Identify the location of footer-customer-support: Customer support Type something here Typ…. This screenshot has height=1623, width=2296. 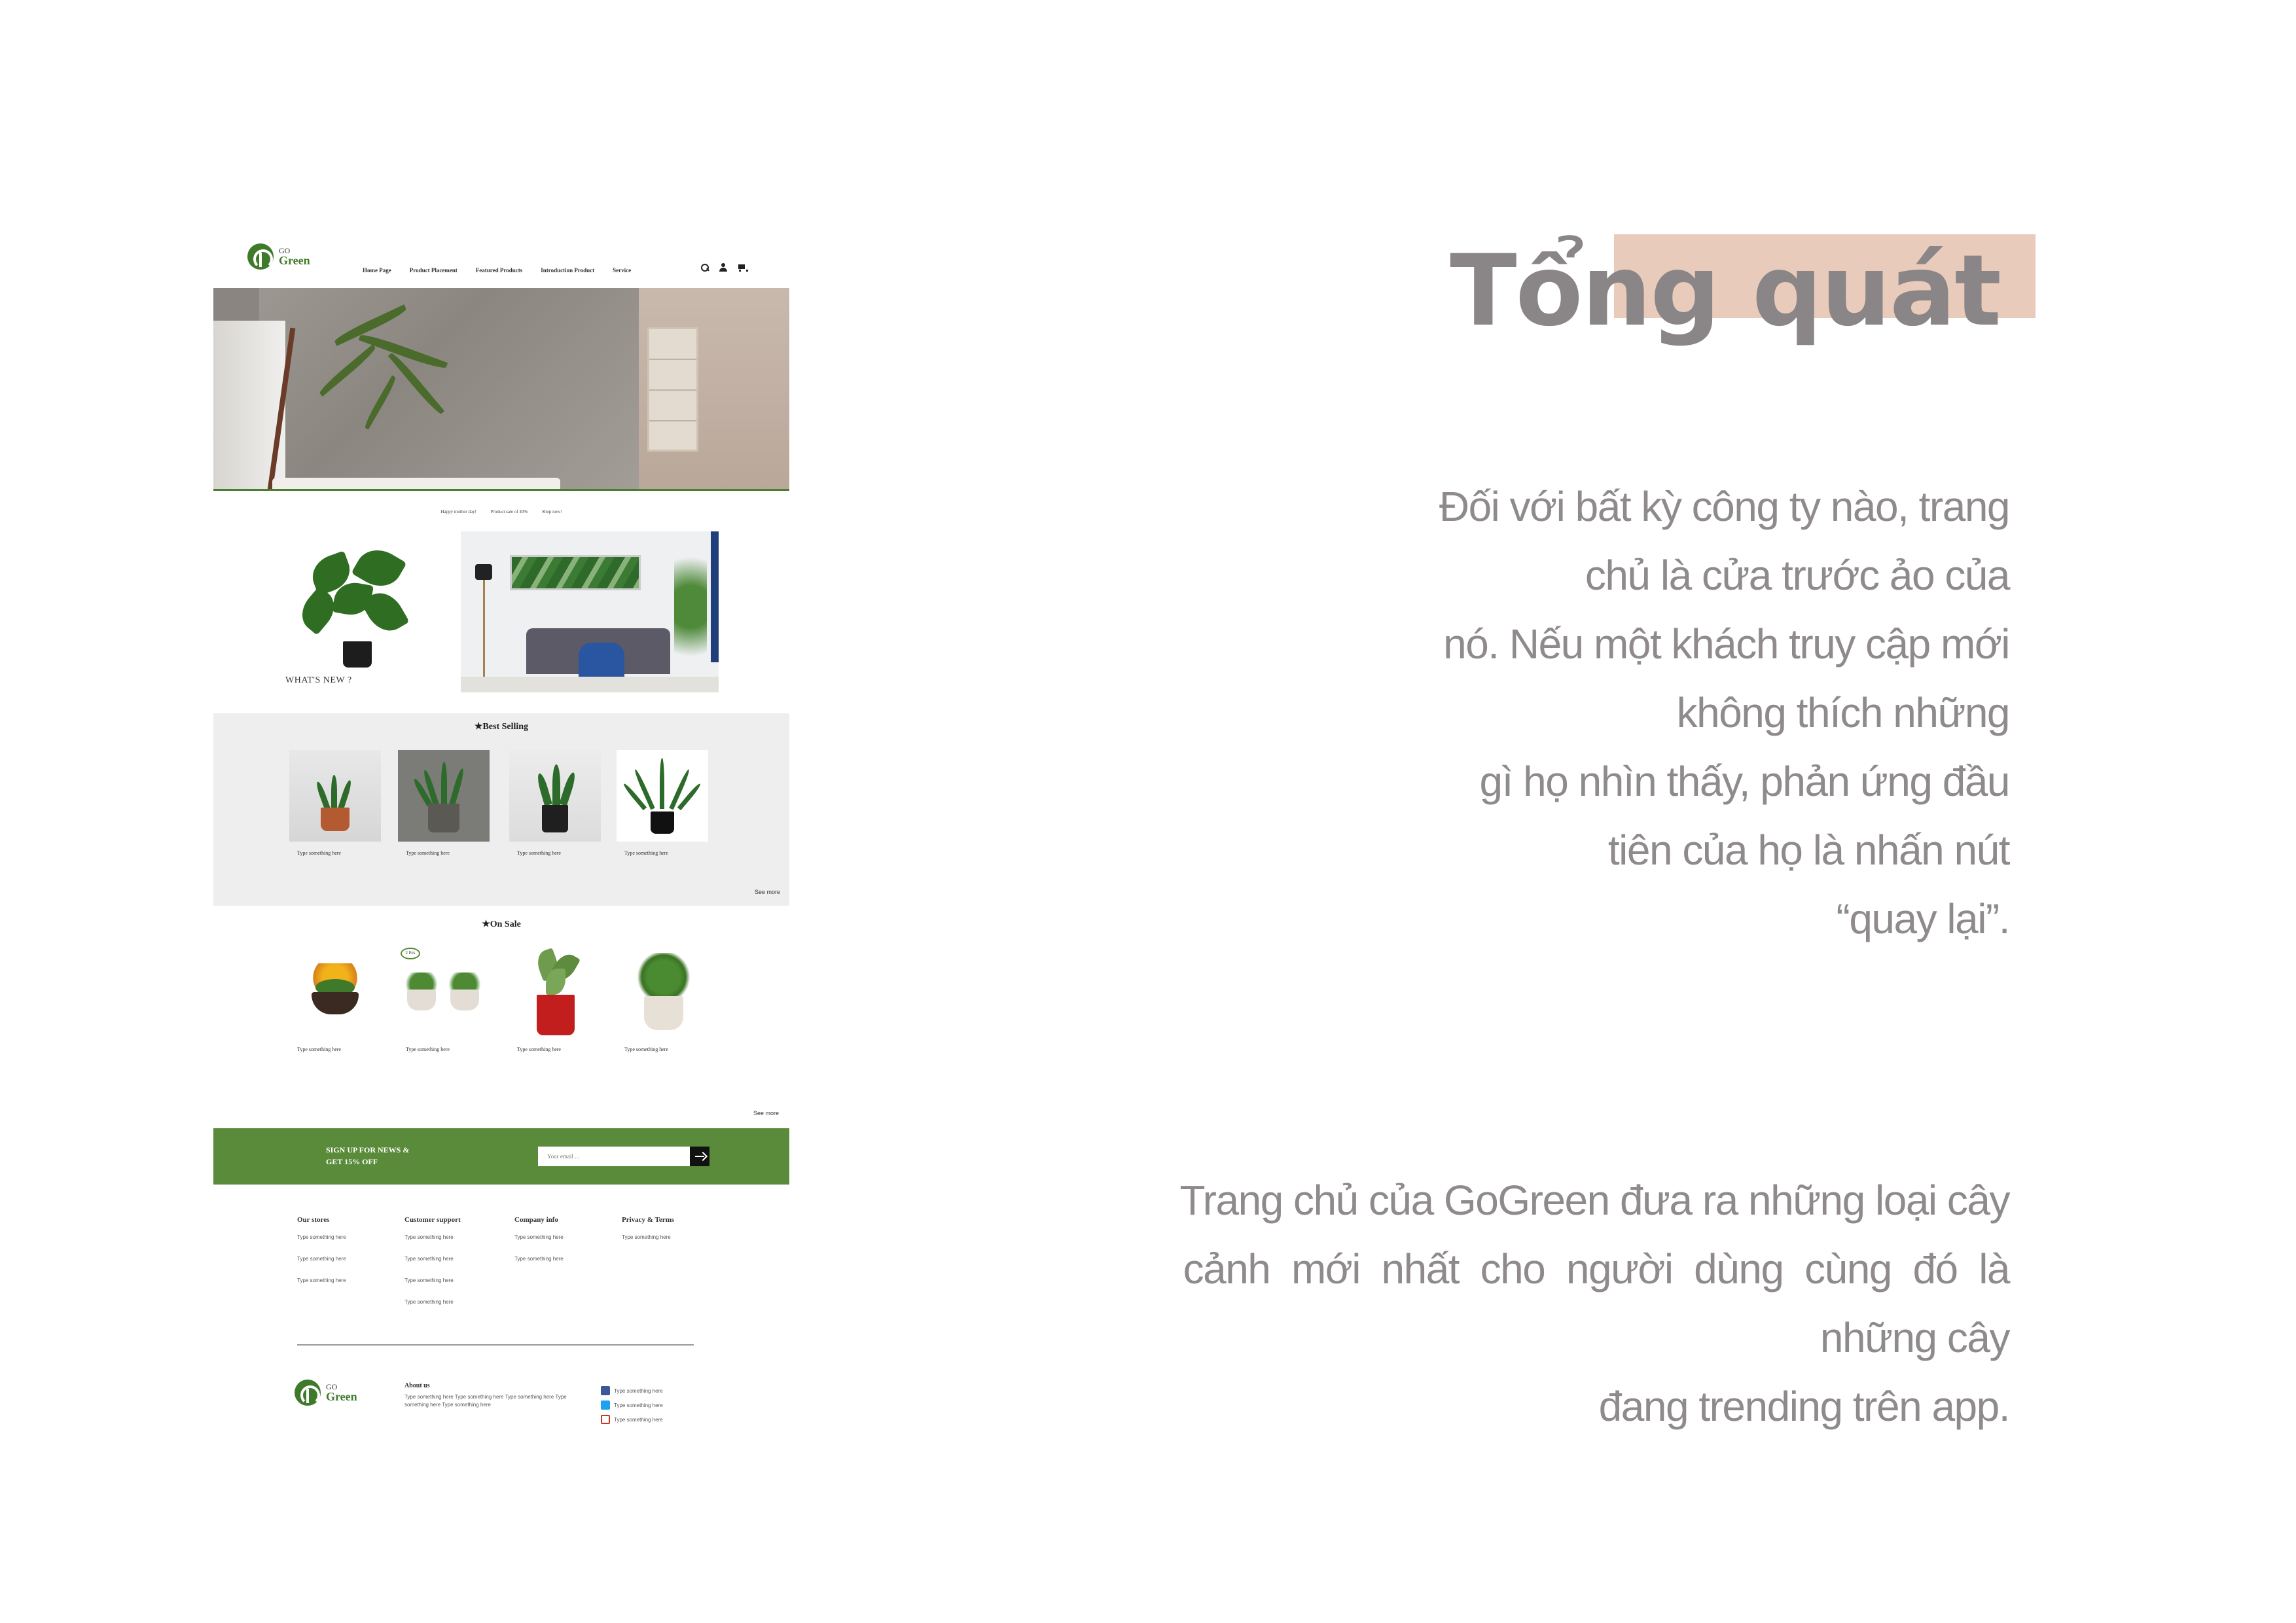
(456, 1268).